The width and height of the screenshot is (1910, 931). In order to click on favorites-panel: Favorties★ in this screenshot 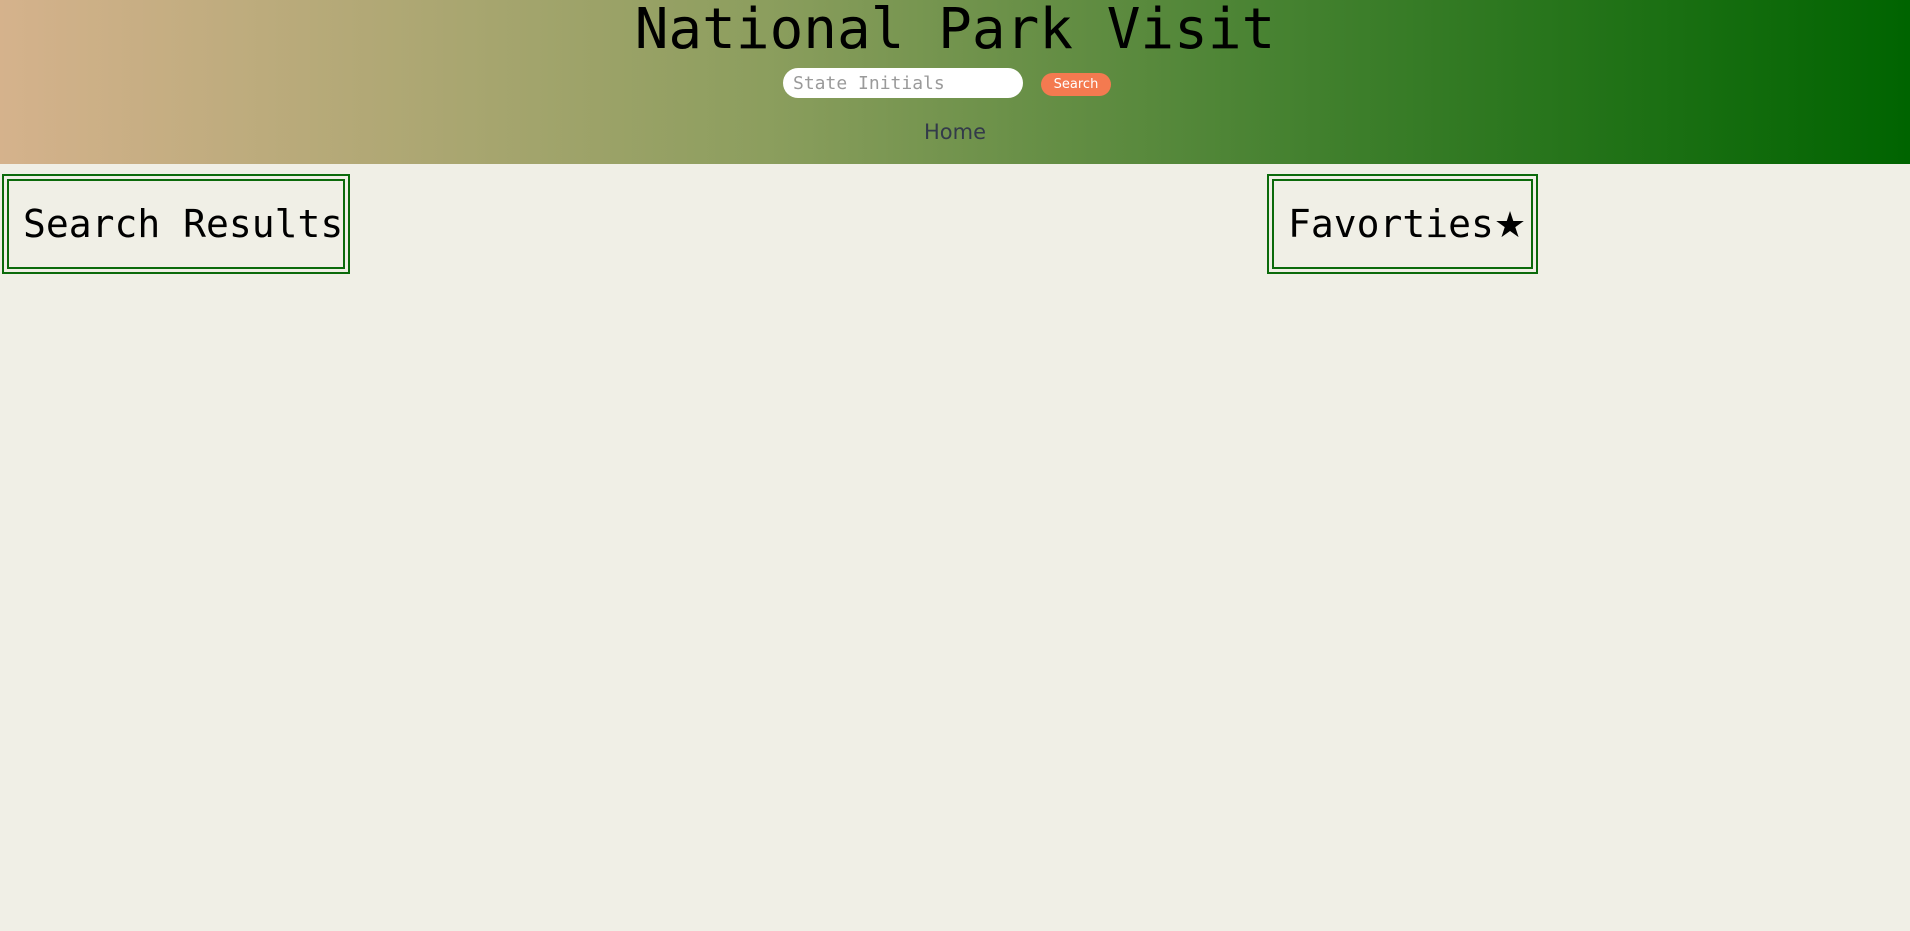, I will do `click(1402, 224)`.